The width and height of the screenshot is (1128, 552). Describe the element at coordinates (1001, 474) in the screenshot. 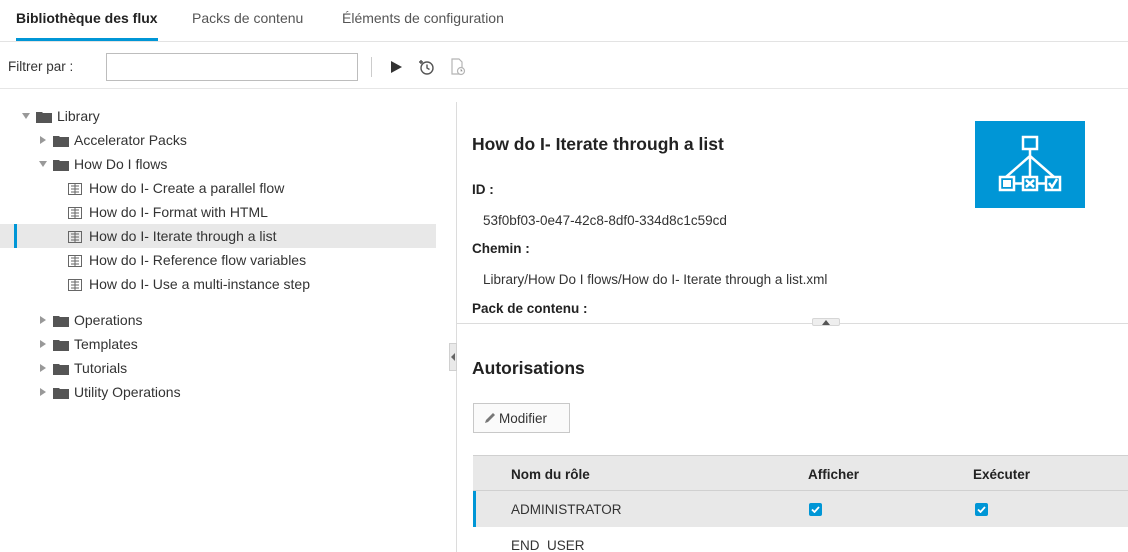

I see `column-header-execute: Exécuter` at that location.